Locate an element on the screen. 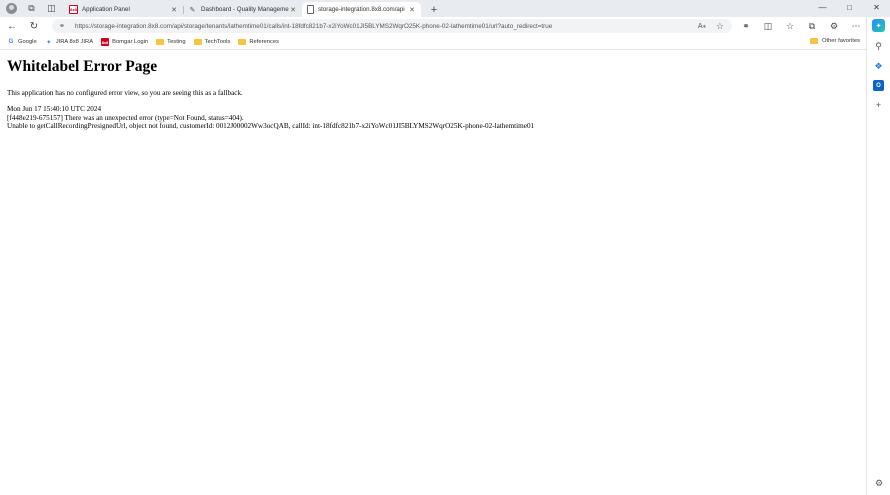  favorite-testing-folder: Testing is located at coordinates (171, 42).